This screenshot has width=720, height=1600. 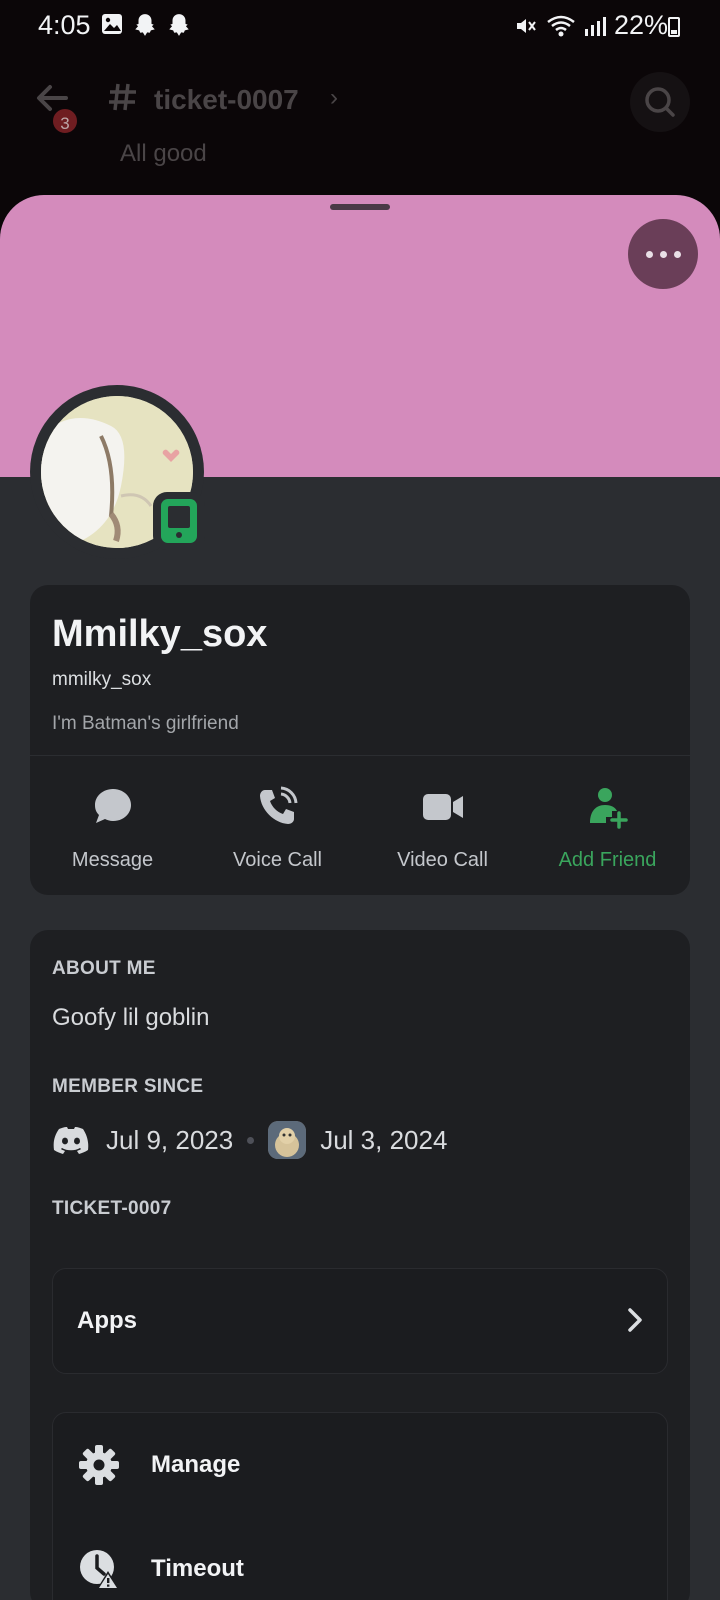 What do you see at coordinates (278, 805) in the screenshot?
I see `voice-call-icon` at bounding box center [278, 805].